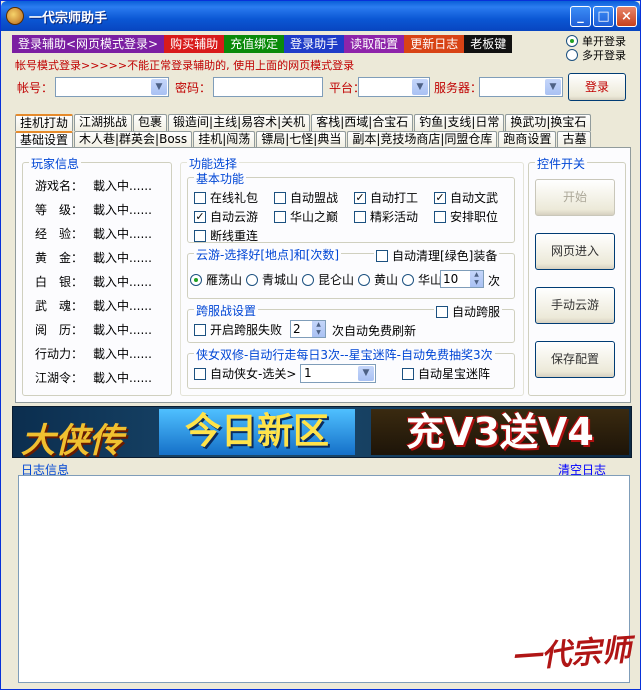 This screenshot has height=690, width=641. I want to click on radio-qingcheng: 青城山, so click(272, 279).